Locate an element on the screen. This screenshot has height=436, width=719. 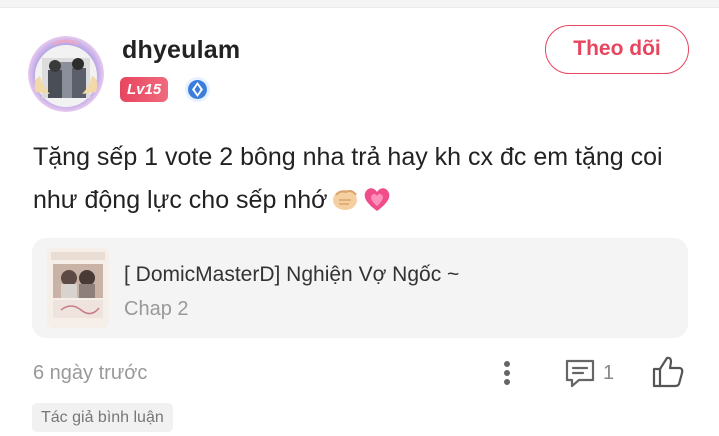
fist-bump-emoji is located at coordinates (345, 205).